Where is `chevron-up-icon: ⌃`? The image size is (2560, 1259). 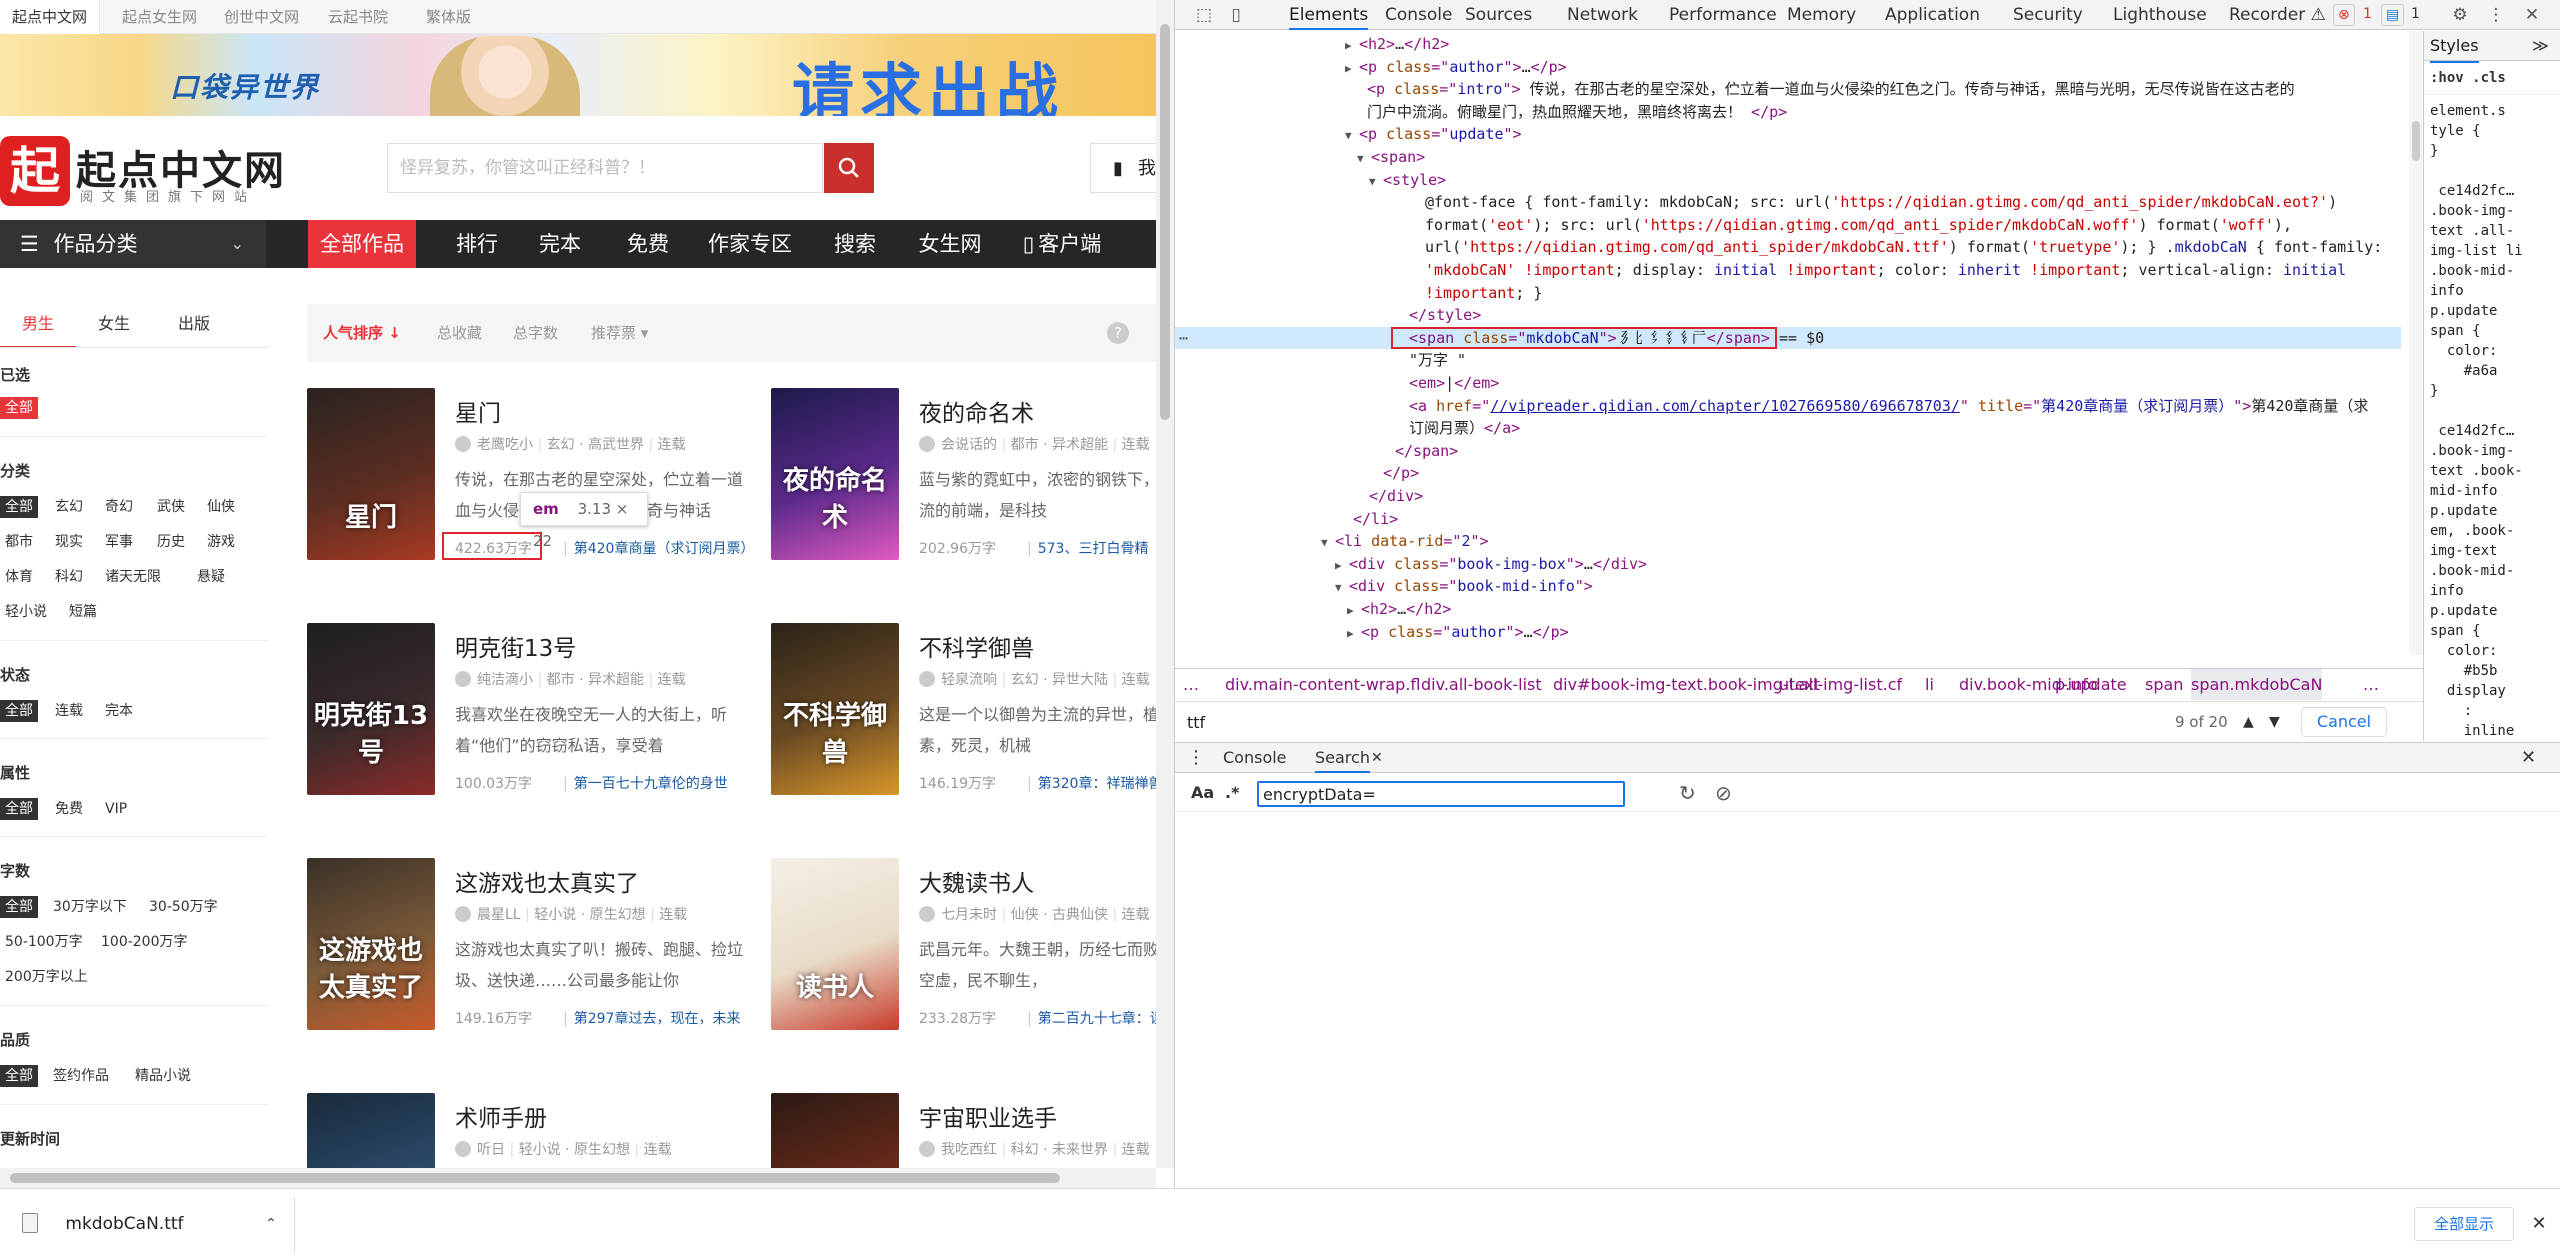
chevron-up-icon: ⌃ is located at coordinates (271, 1224).